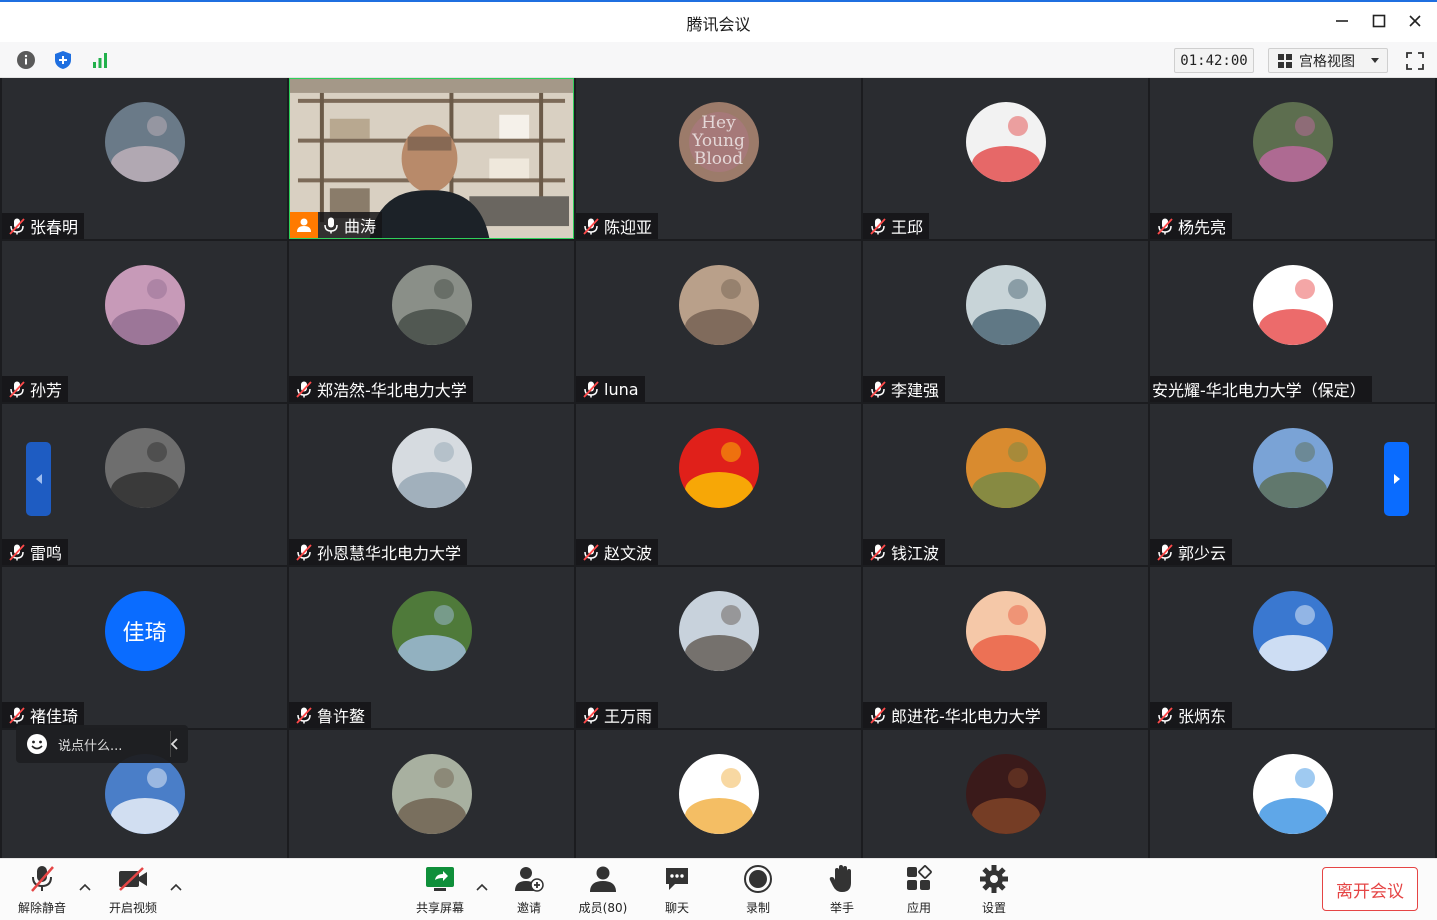 The height and width of the screenshot is (920, 1437). What do you see at coordinates (915, 553) in the screenshot?
I see `participant-name: 钱江波` at bounding box center [915, 553].